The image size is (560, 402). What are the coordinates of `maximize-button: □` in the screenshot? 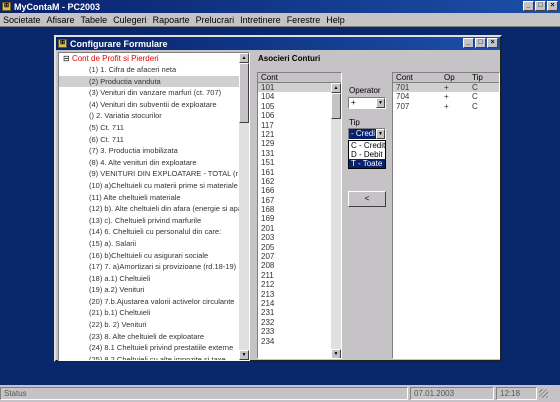 It's located at (540, 6).